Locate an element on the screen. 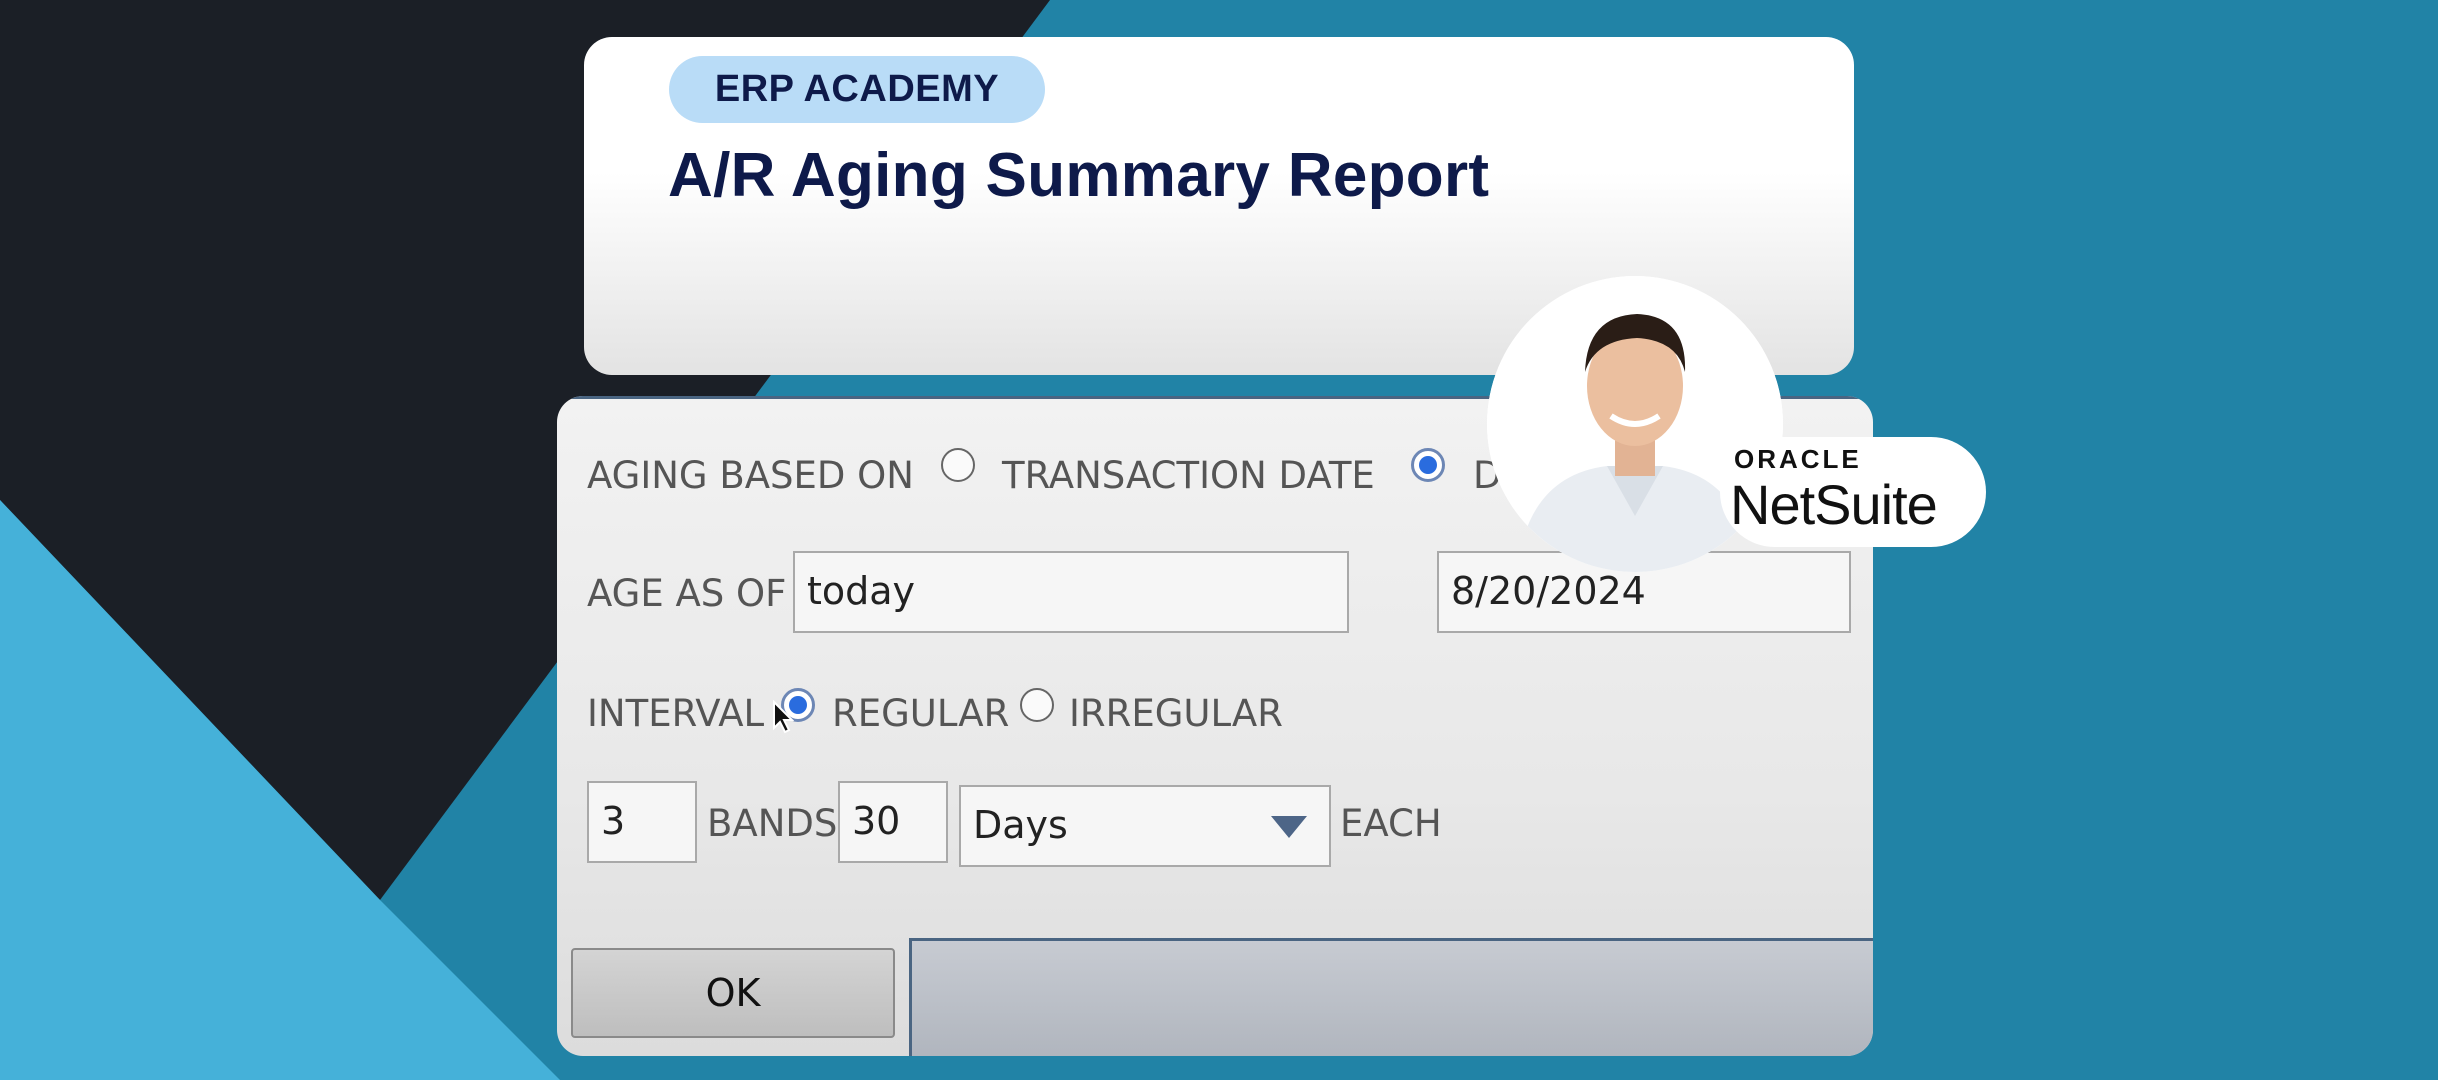 This screenshot has height=1080, width=2438. due-date-radio is located at coordinates (1428, 465).